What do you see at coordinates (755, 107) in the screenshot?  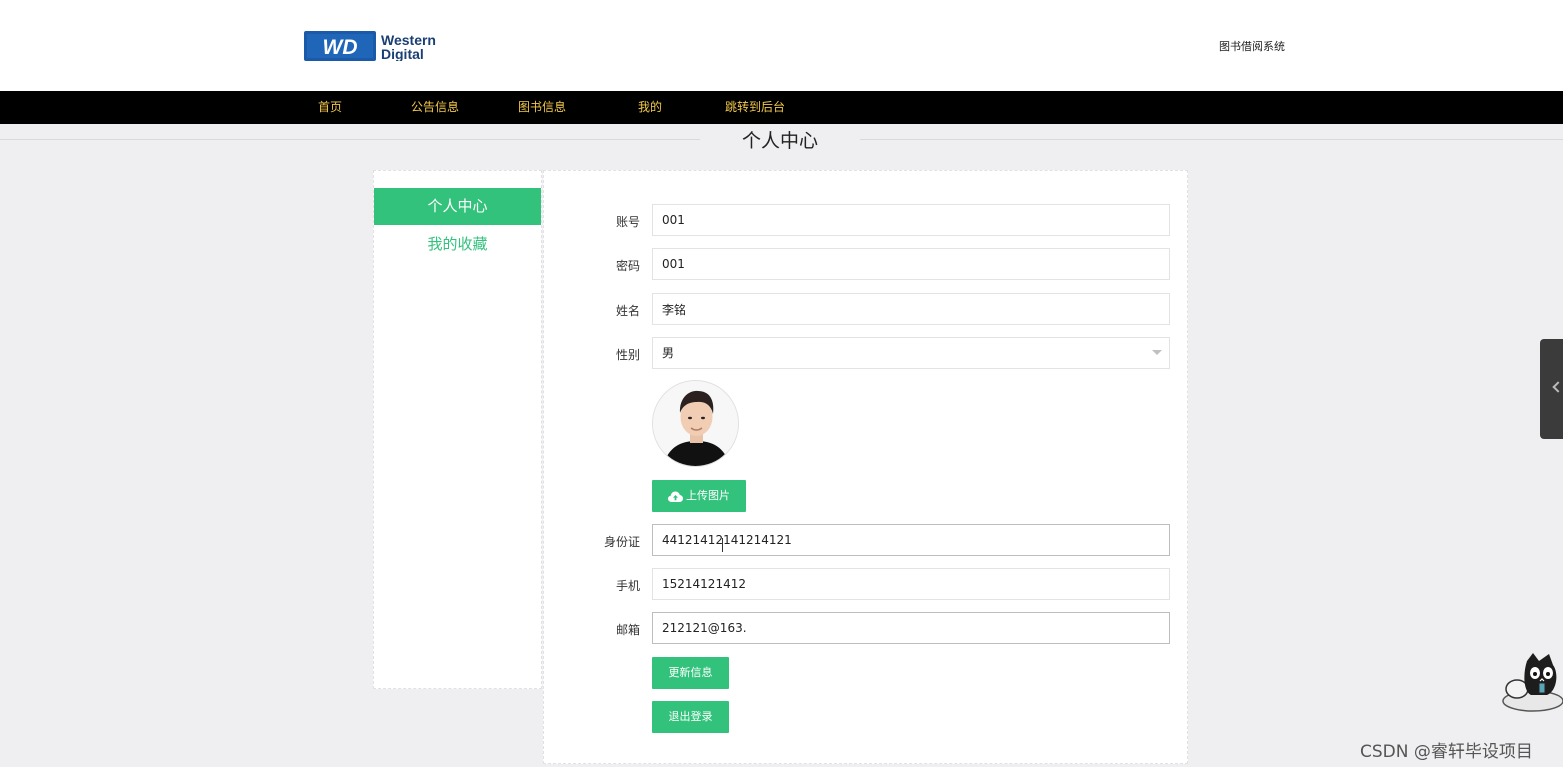 I see `nav-item-admin: 跳转到后台` at bounding box center [755, 107].